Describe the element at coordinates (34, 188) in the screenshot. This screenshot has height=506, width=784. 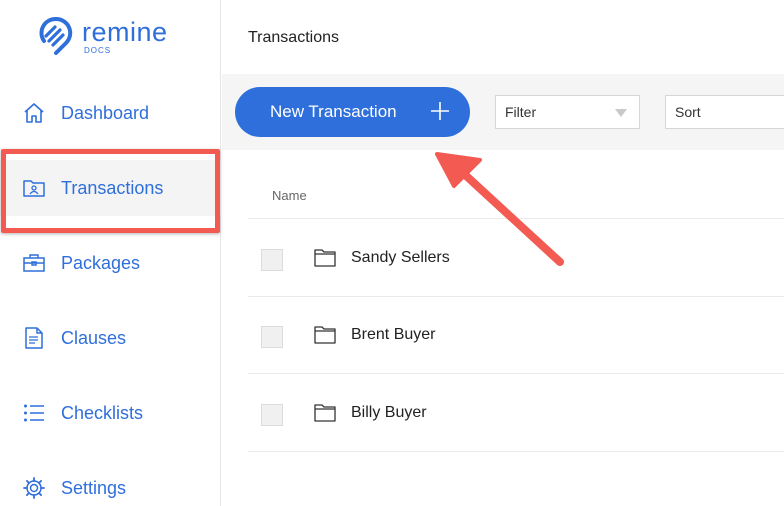
I see `folder-user-icon` at that location.